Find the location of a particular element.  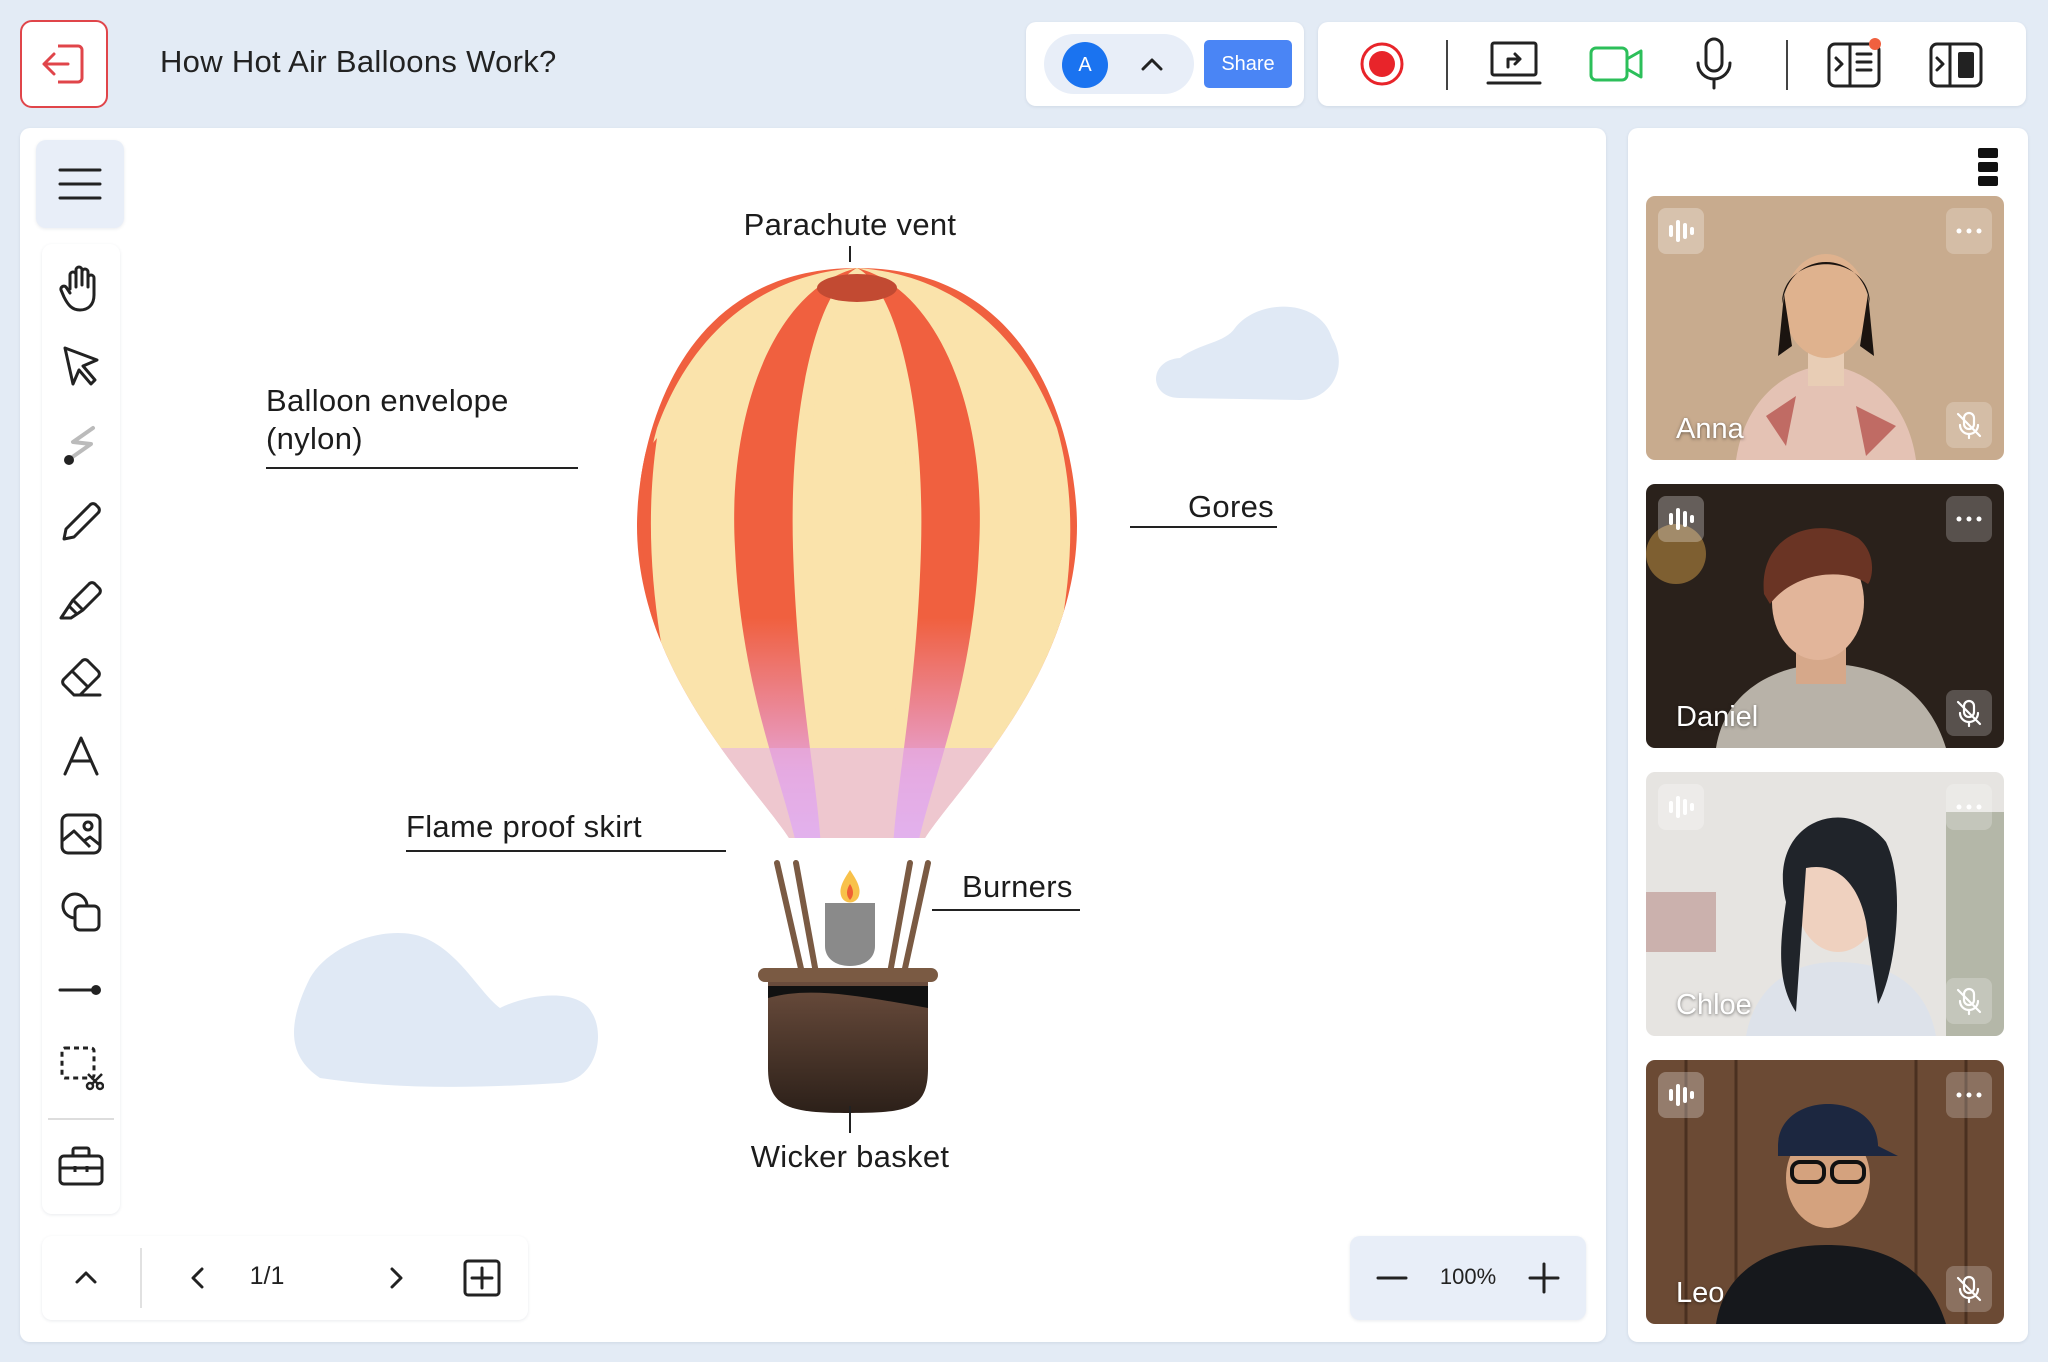

eraser-tool is located at coordinates (81, 678).